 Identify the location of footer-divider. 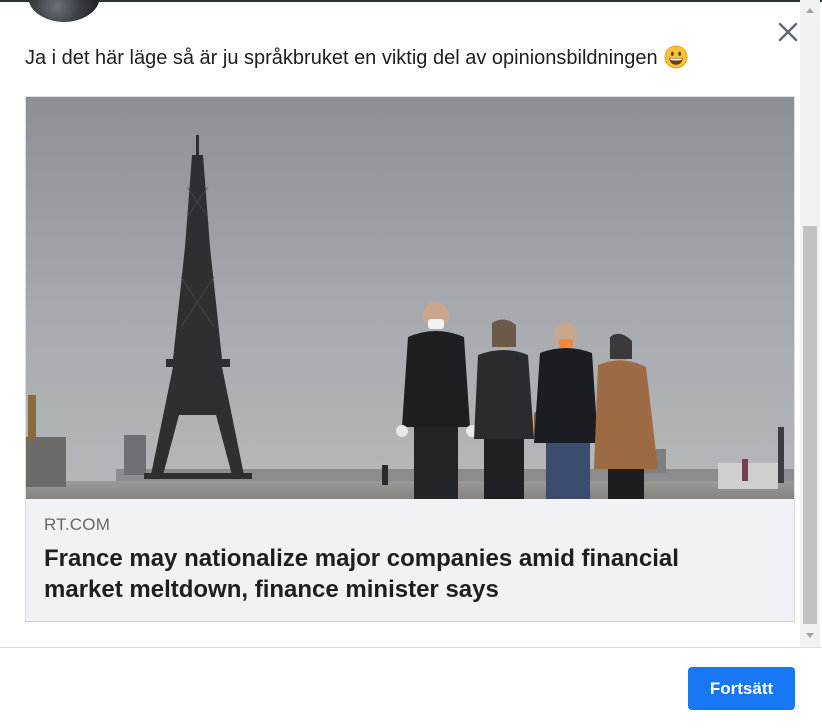
(411, 647).